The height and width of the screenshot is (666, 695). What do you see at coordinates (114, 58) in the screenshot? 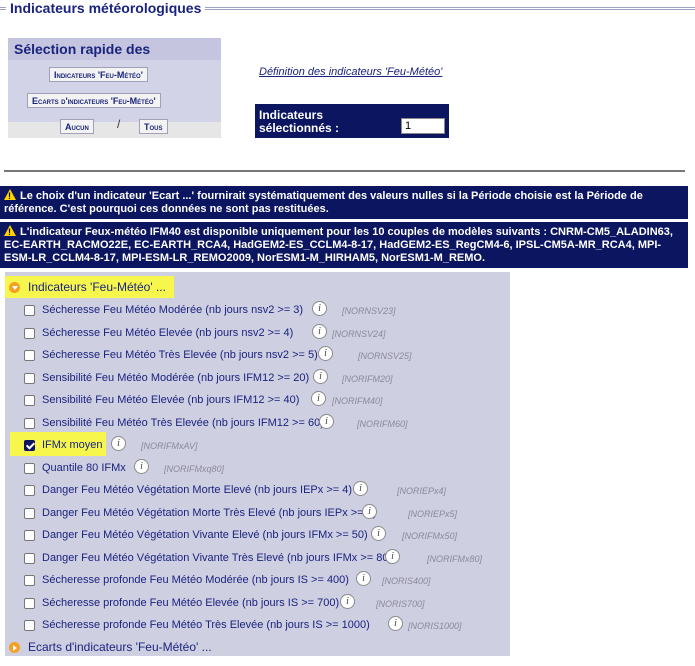
I see `quick-selection-title: Sélection rapide des Indicateurs` at bounding box center [114, 58].